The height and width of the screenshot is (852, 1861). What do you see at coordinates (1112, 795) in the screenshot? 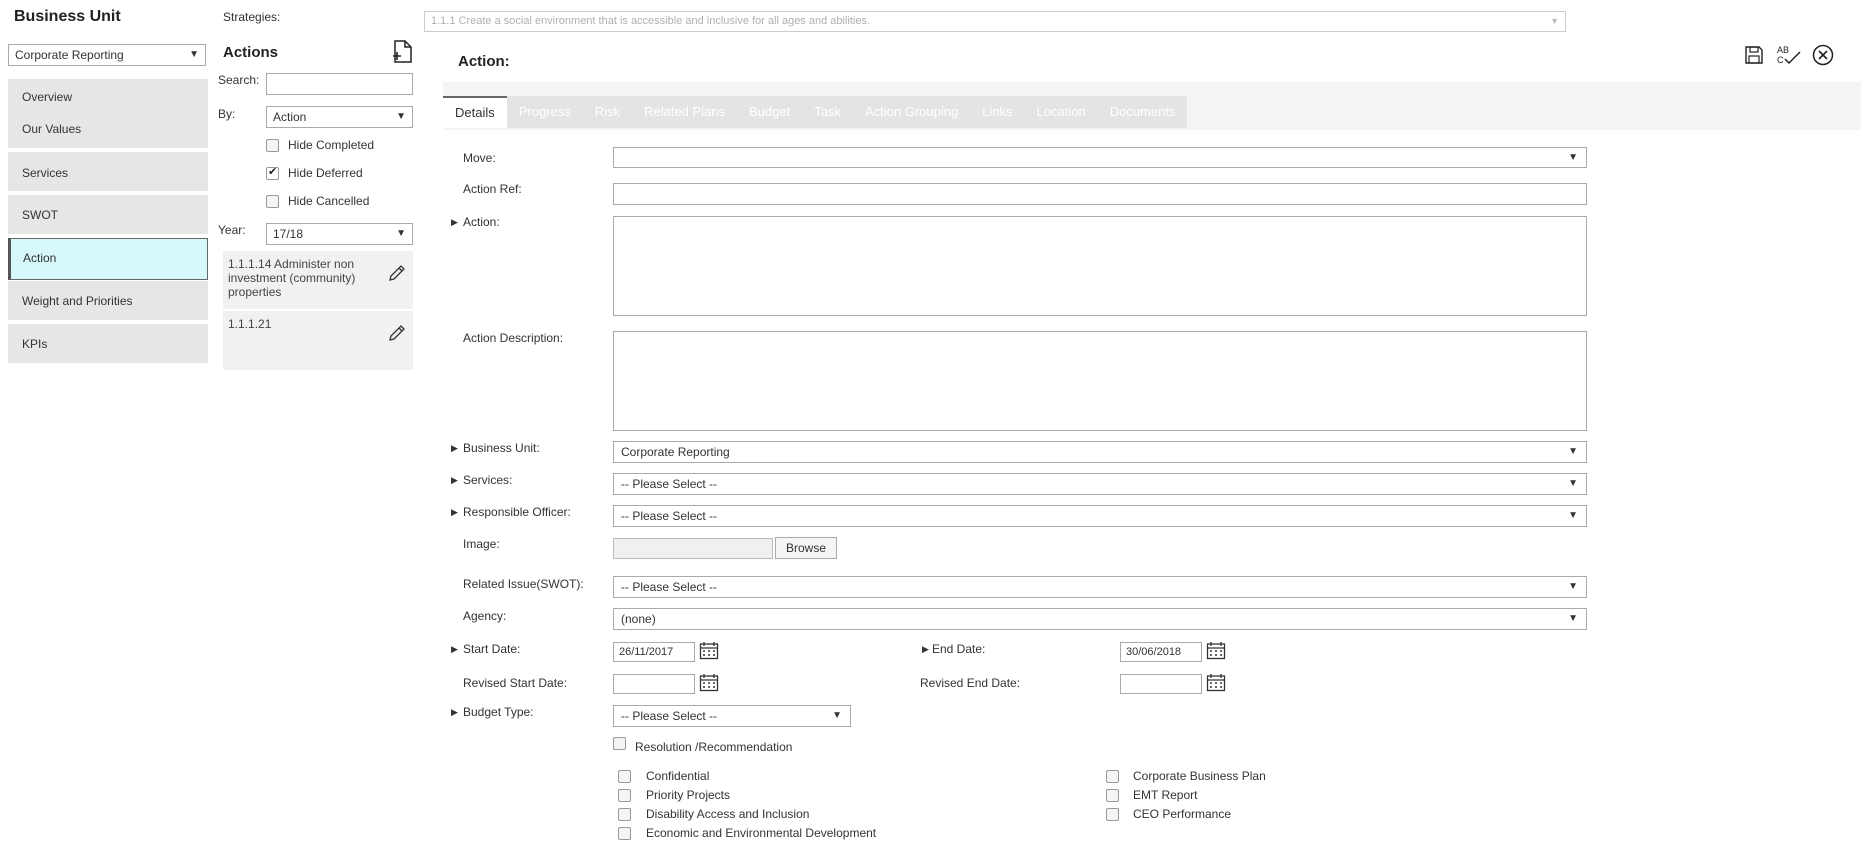
I see `emt-report-checkbox` at bounding box center [1112, 795].